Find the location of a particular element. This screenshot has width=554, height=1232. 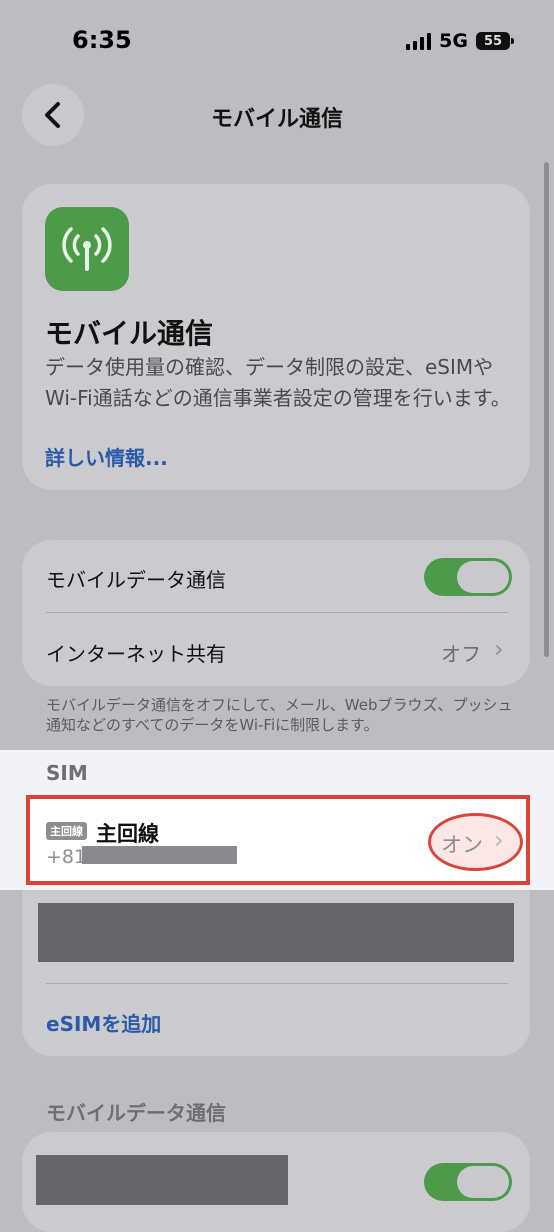

network-type: 5G is located at coordinates (453, 41).